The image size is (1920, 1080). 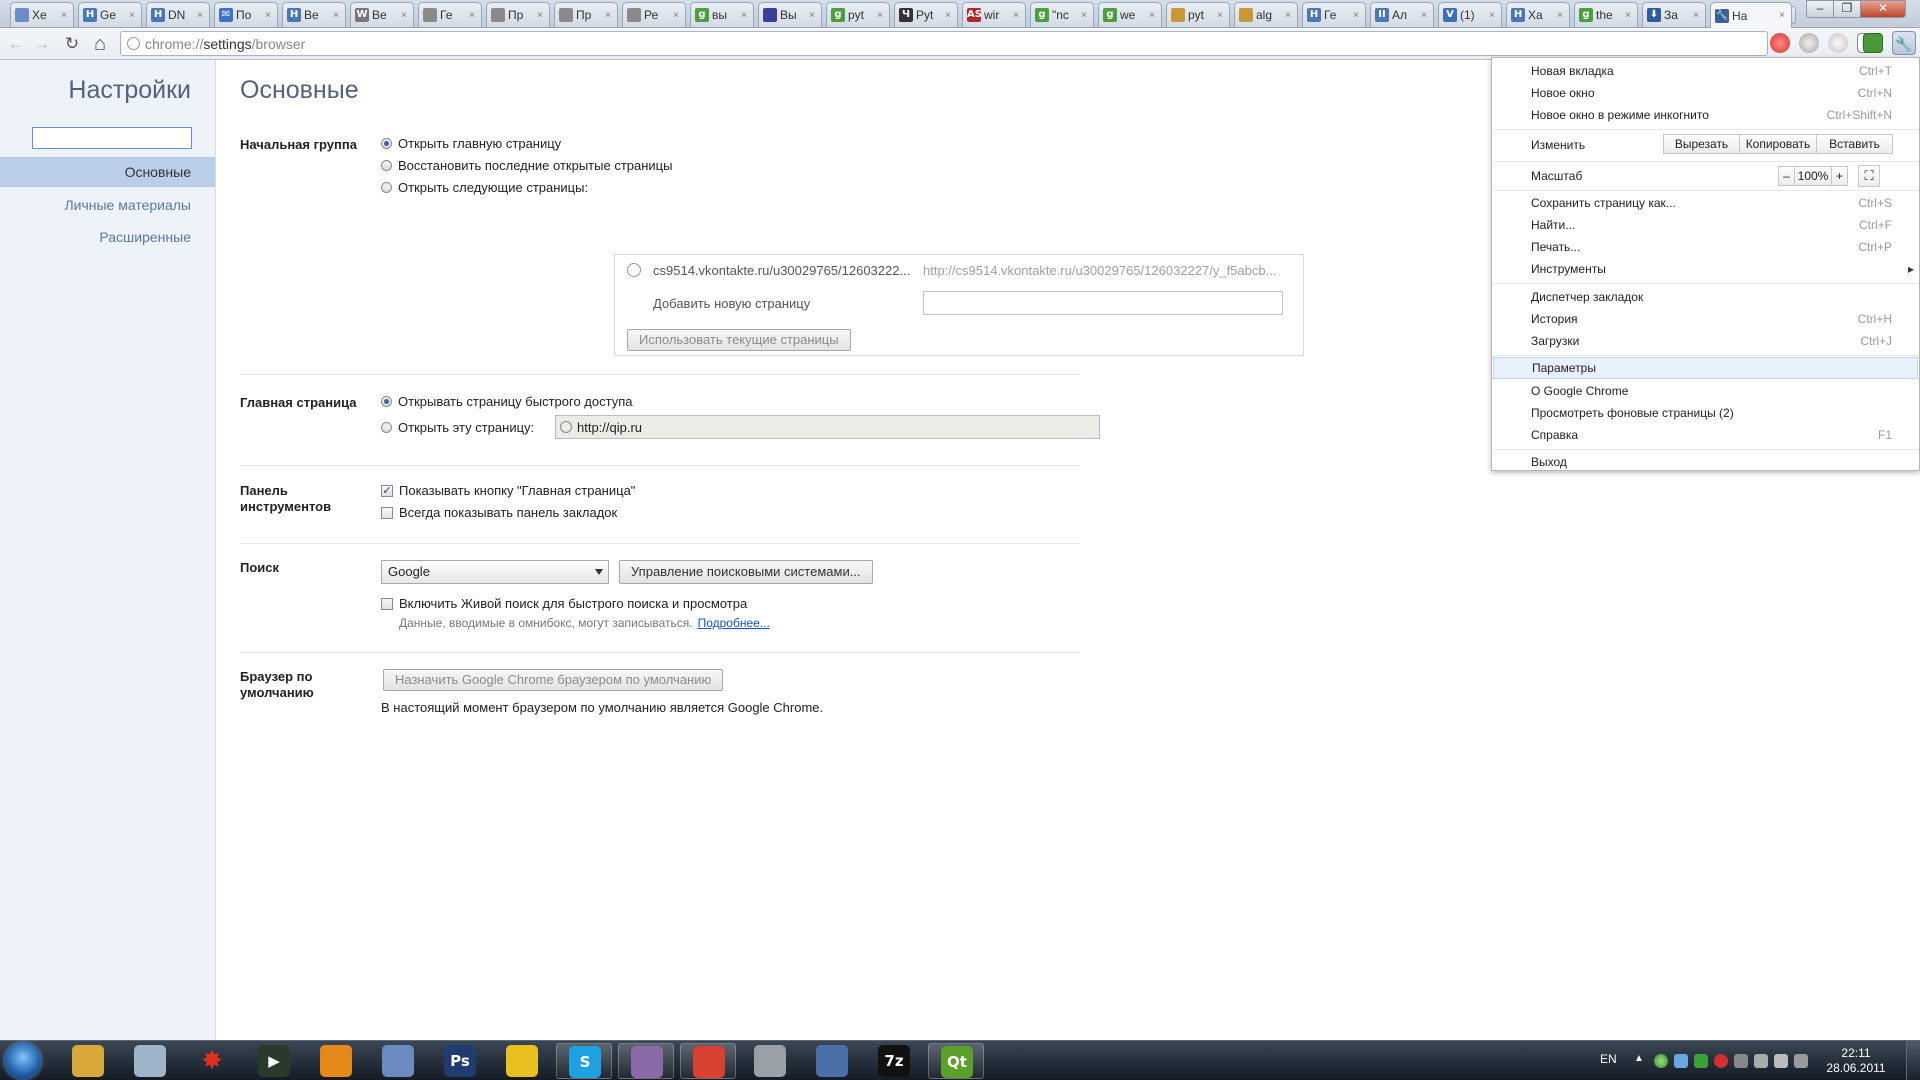 What do you see at coordinates (518, 14) in the screenshot?
I see `tab-7: Пр ×` at bounding box center [518, 14].